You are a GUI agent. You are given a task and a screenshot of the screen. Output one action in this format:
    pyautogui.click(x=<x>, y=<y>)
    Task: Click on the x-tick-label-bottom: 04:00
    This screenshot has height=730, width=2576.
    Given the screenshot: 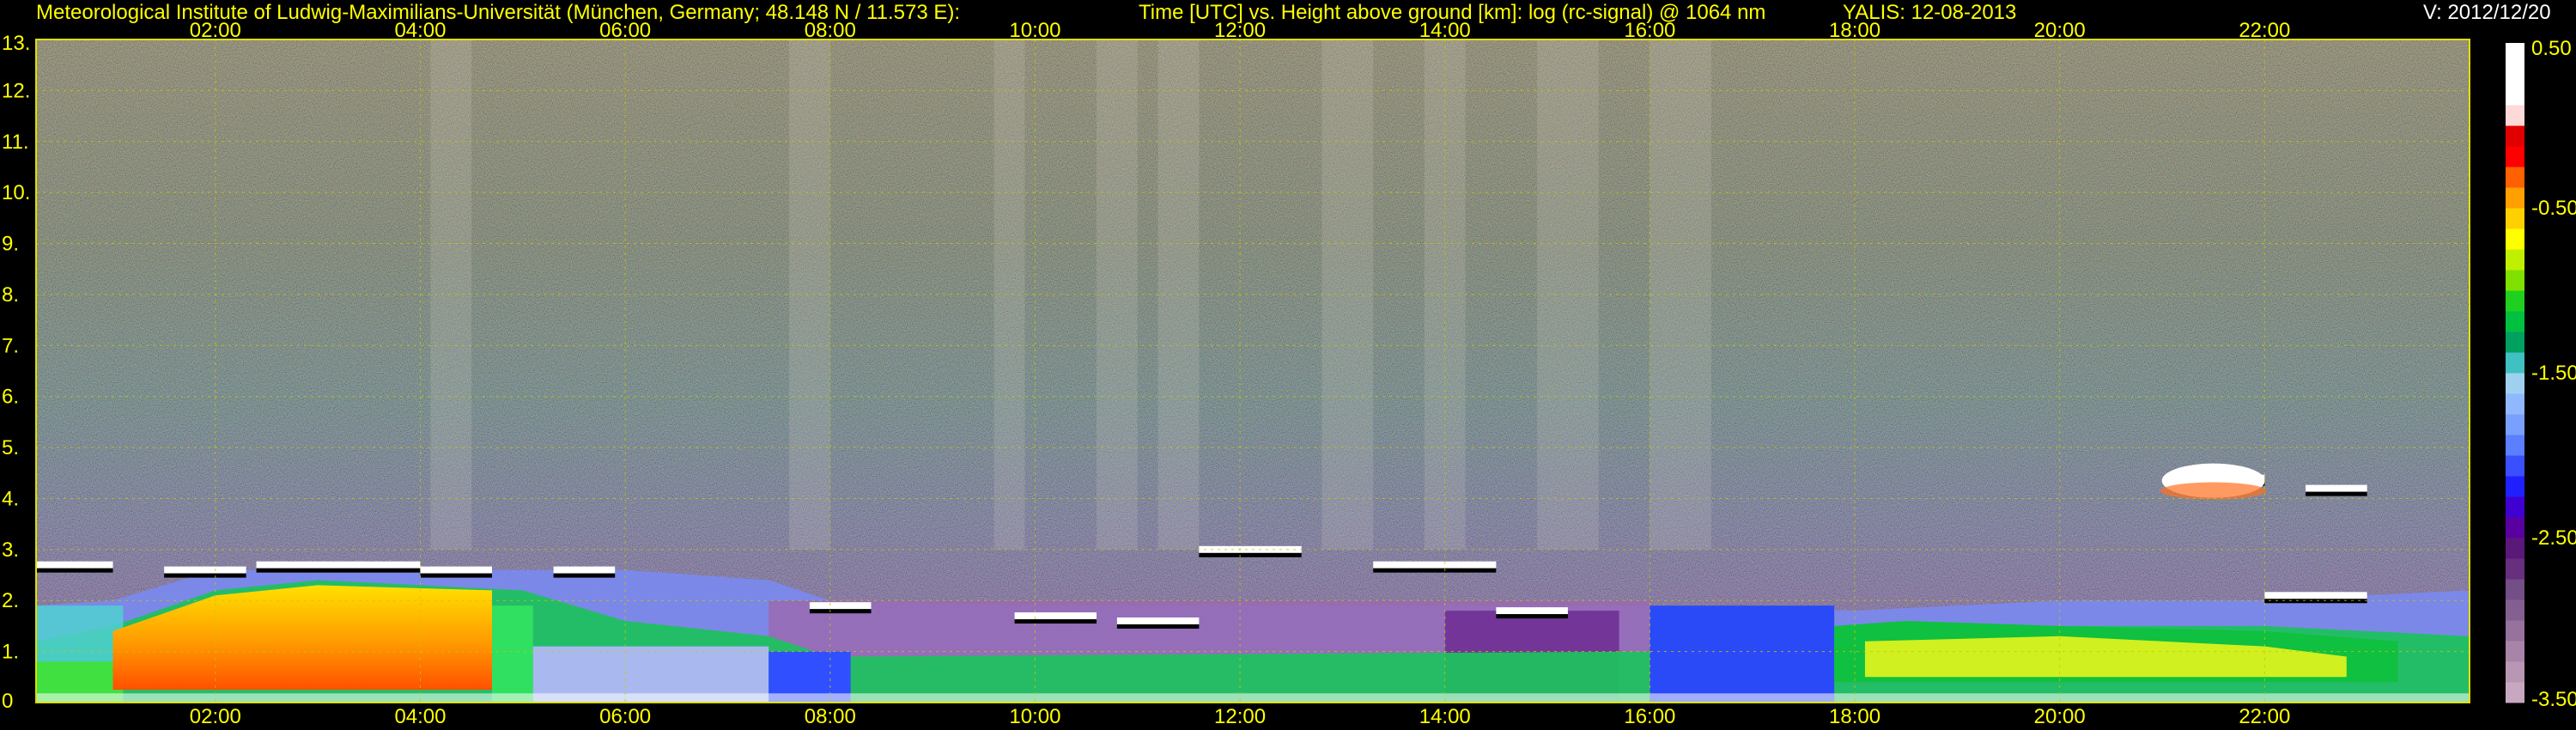 What is the action you would take?
    pyautogui.click(x=420, y=716)
    